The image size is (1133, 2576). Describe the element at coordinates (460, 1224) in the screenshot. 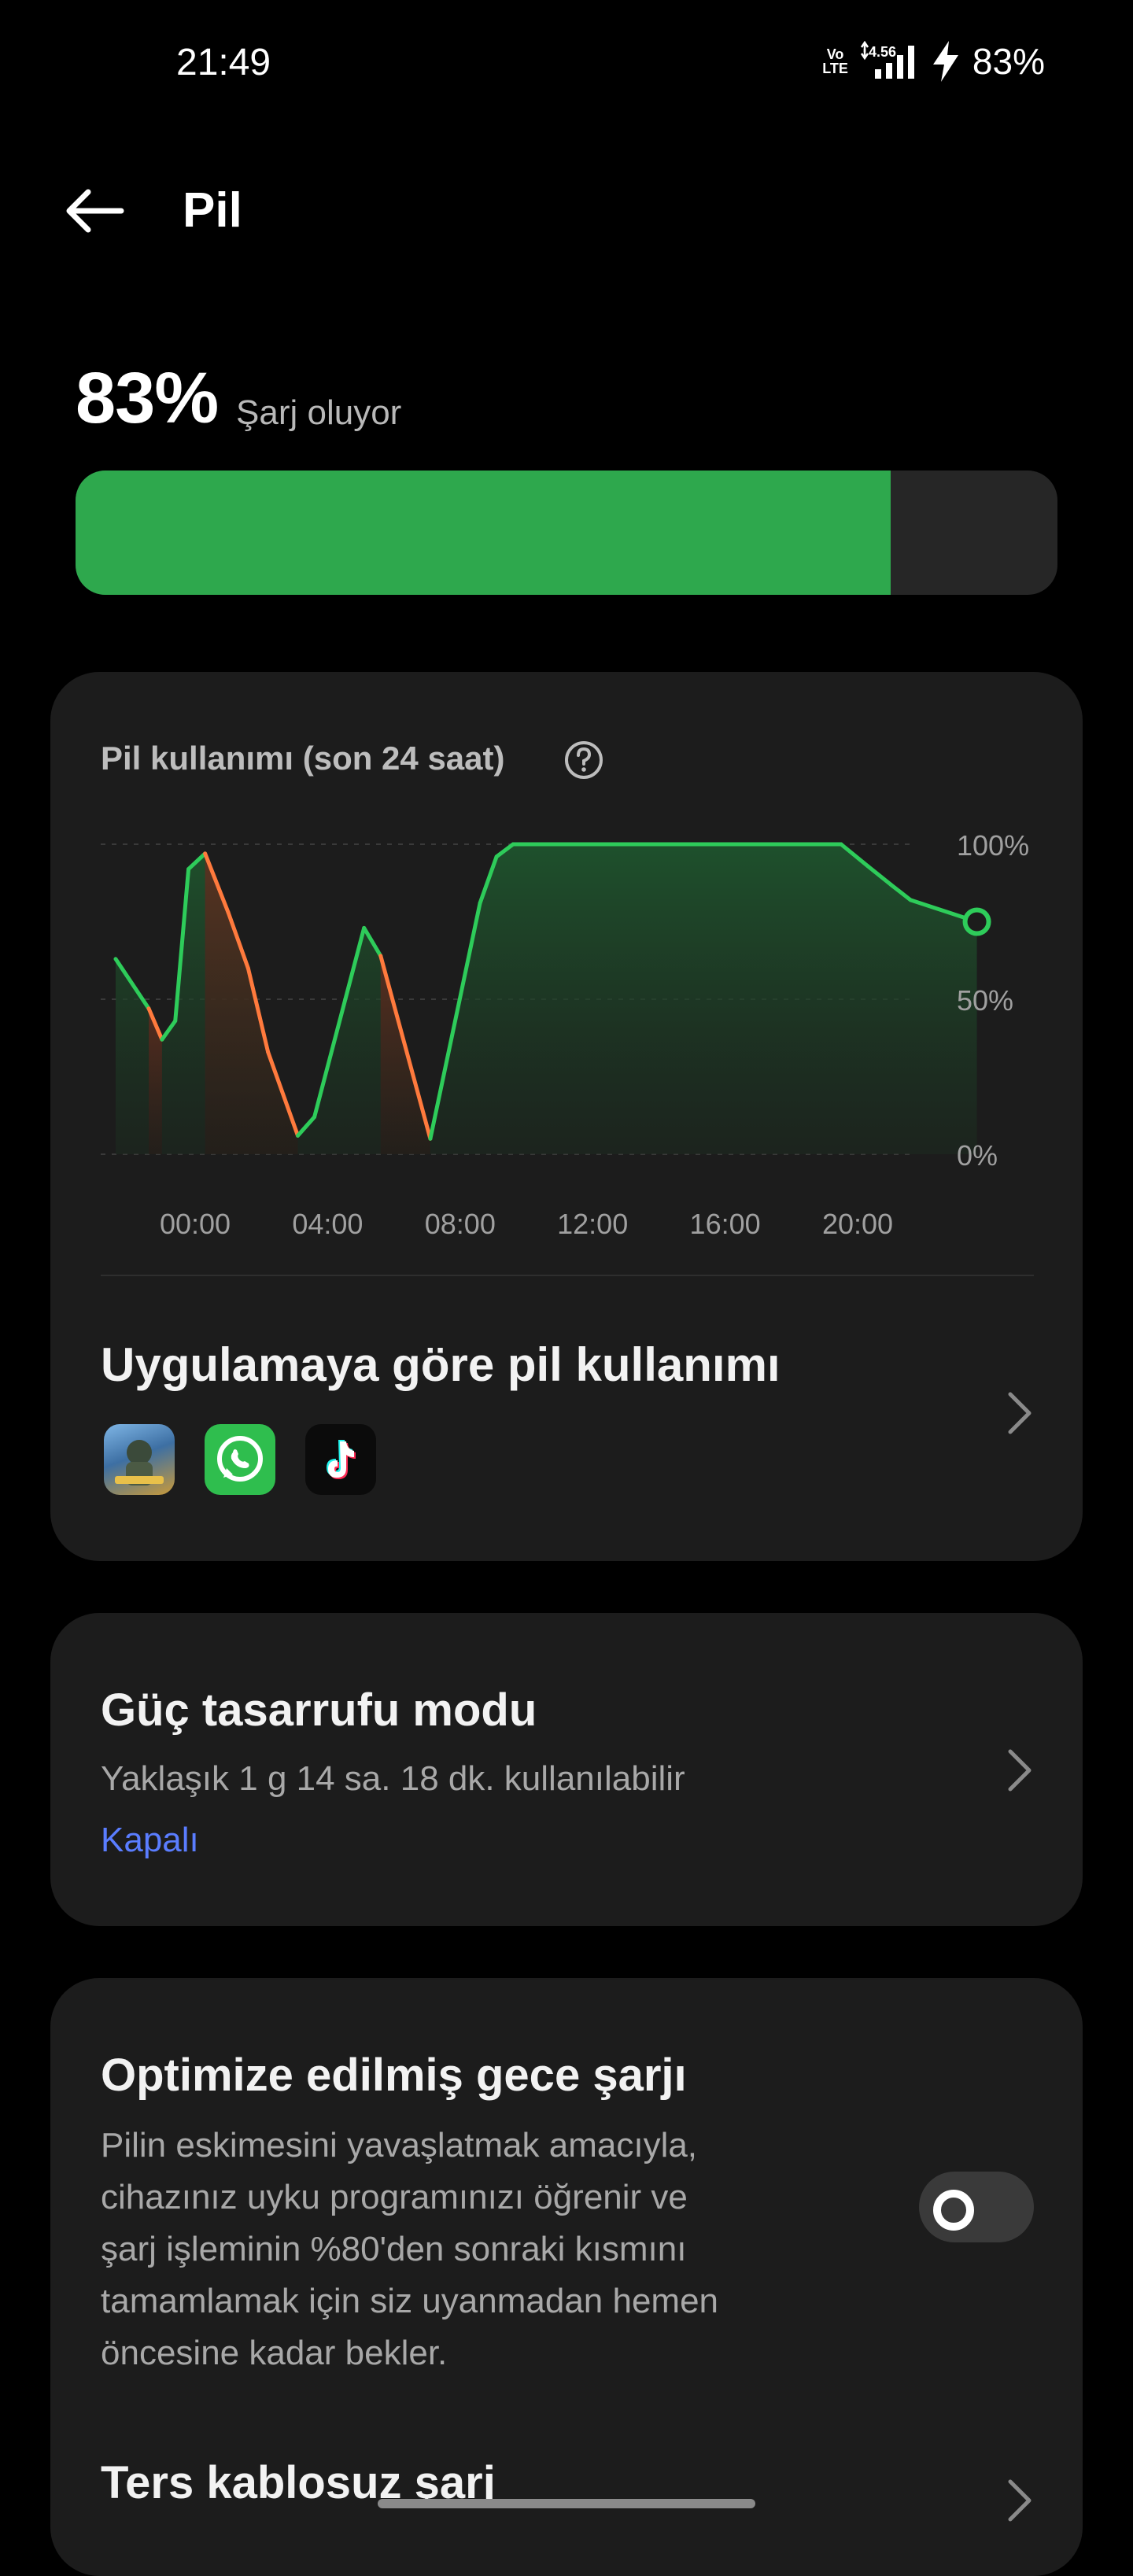

I see `x-tick-label: 08:00` at that location.